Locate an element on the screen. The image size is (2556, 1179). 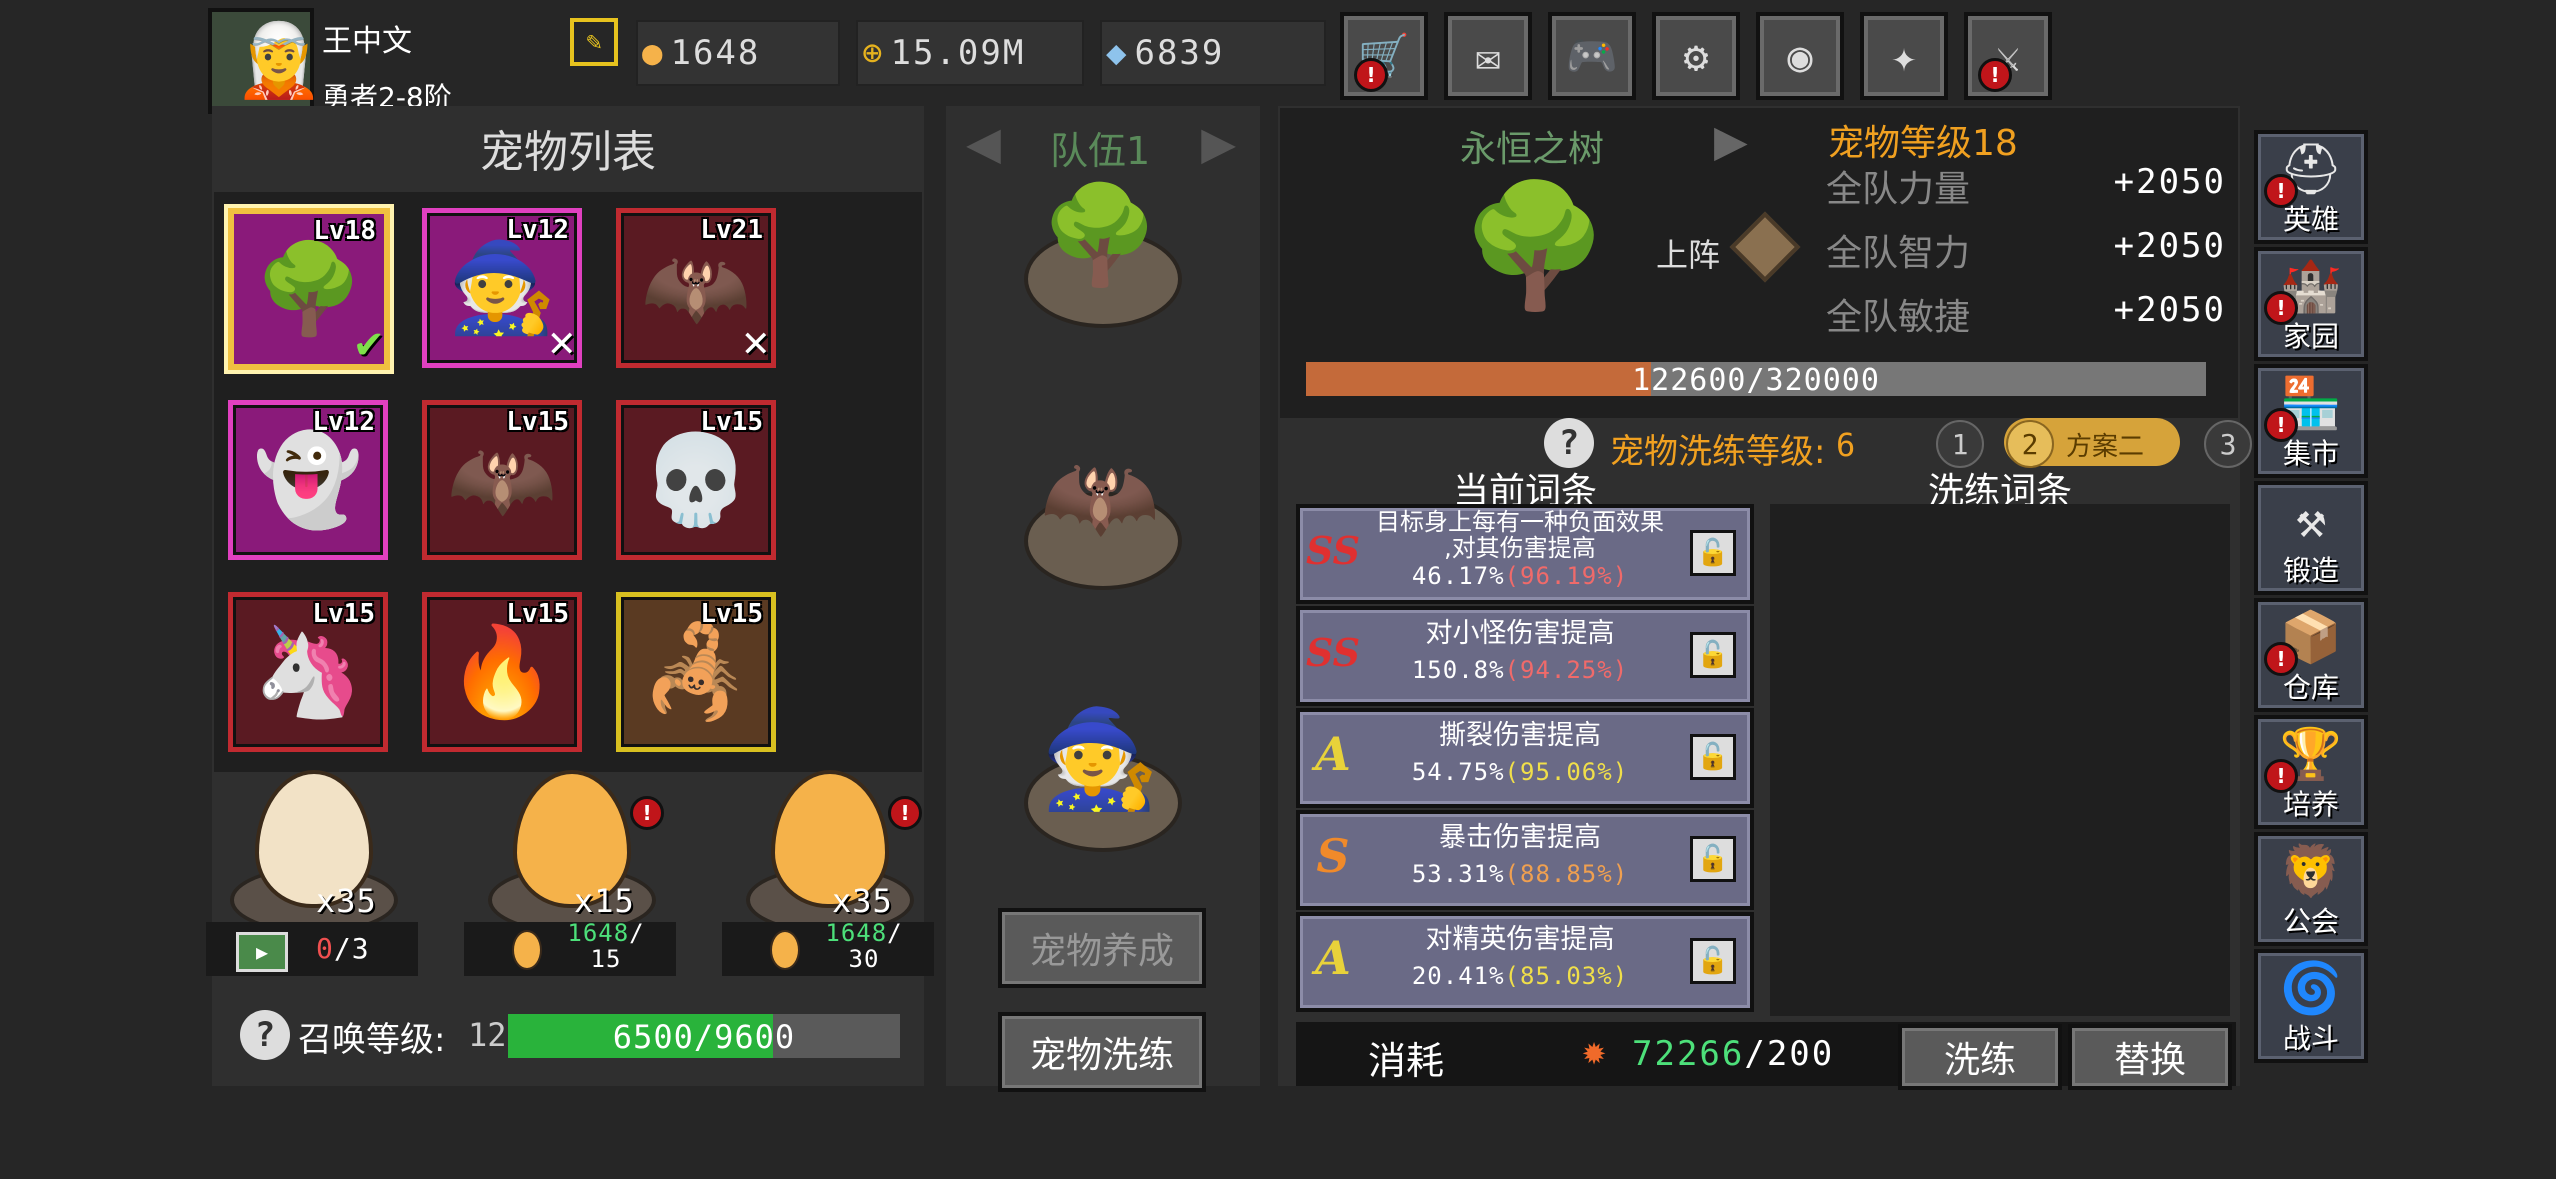
trait-card: SS 目标身上每有一种负面效果 ,对其伤害提高 46.17%(96.19%) 🔓 is located at coordinates (1525, 554).